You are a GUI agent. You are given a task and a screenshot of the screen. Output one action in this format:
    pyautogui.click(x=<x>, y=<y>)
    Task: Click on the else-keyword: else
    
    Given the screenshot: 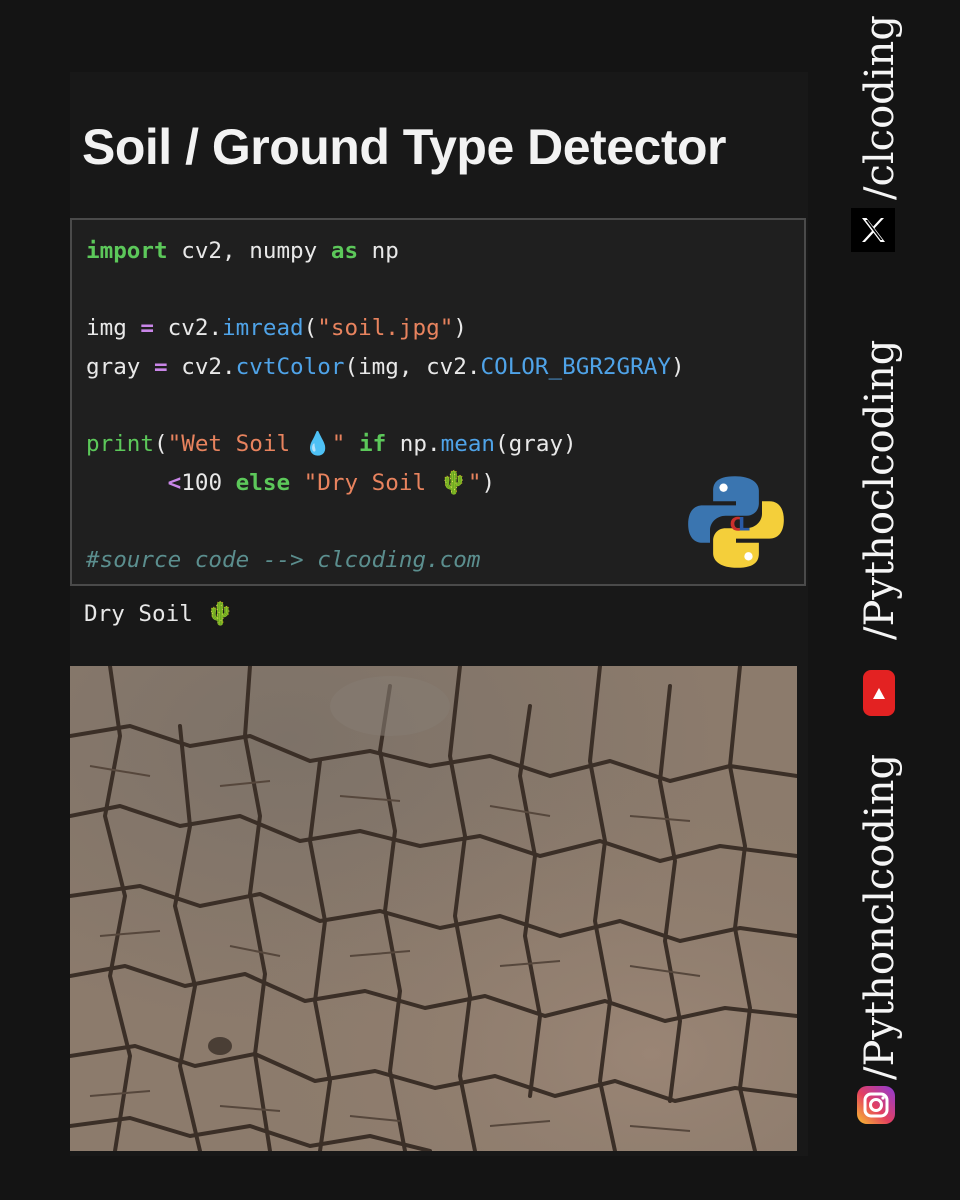 What is the action you would take?
    pyautogui.click(x=256, y=482)
    